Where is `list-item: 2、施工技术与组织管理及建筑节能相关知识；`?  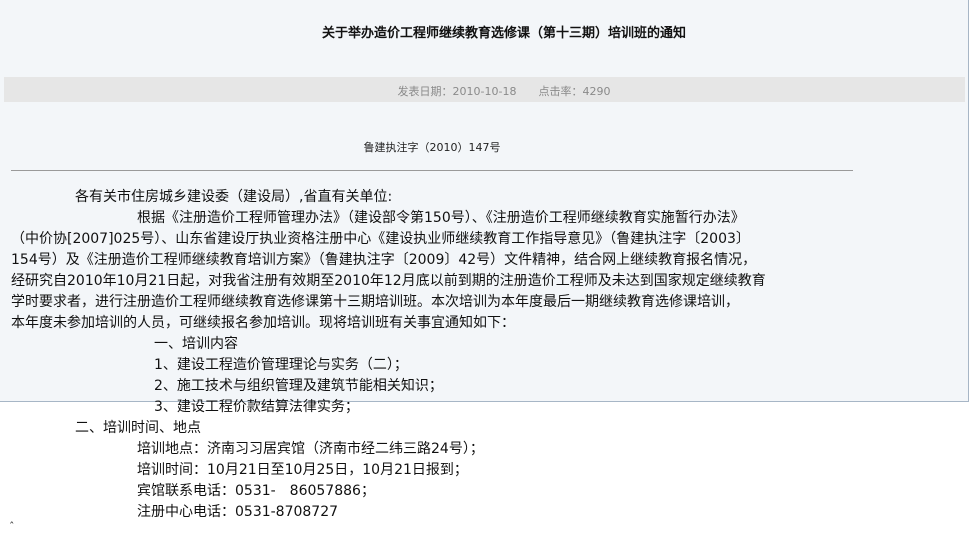
list-item: 2、施工技术与组织管理及建筑节能相关知识； is located at coordinates (298, 386).